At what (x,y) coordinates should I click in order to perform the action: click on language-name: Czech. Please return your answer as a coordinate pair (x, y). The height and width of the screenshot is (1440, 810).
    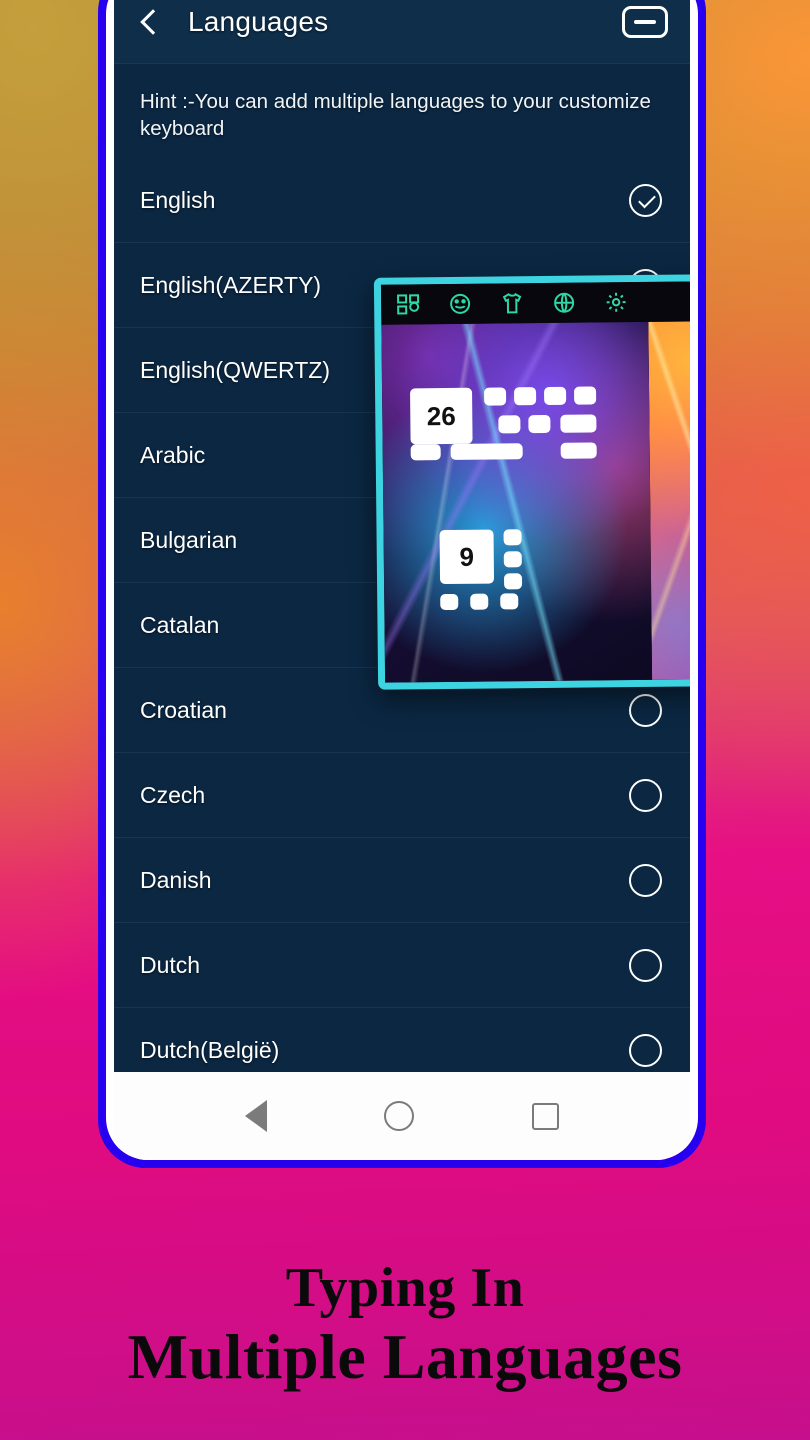
    Looking at the image, I should click on (173, 794).